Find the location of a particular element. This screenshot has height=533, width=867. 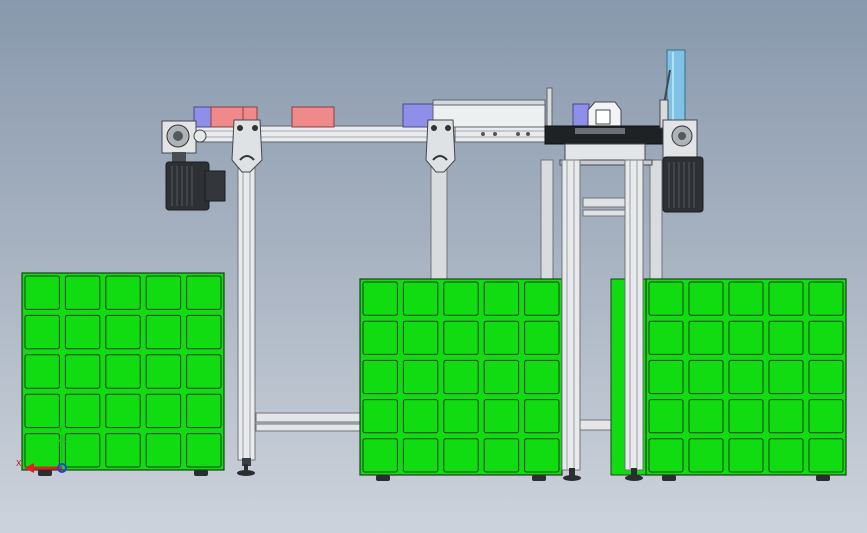

rear-post-right is located at coordinates (656, 220).